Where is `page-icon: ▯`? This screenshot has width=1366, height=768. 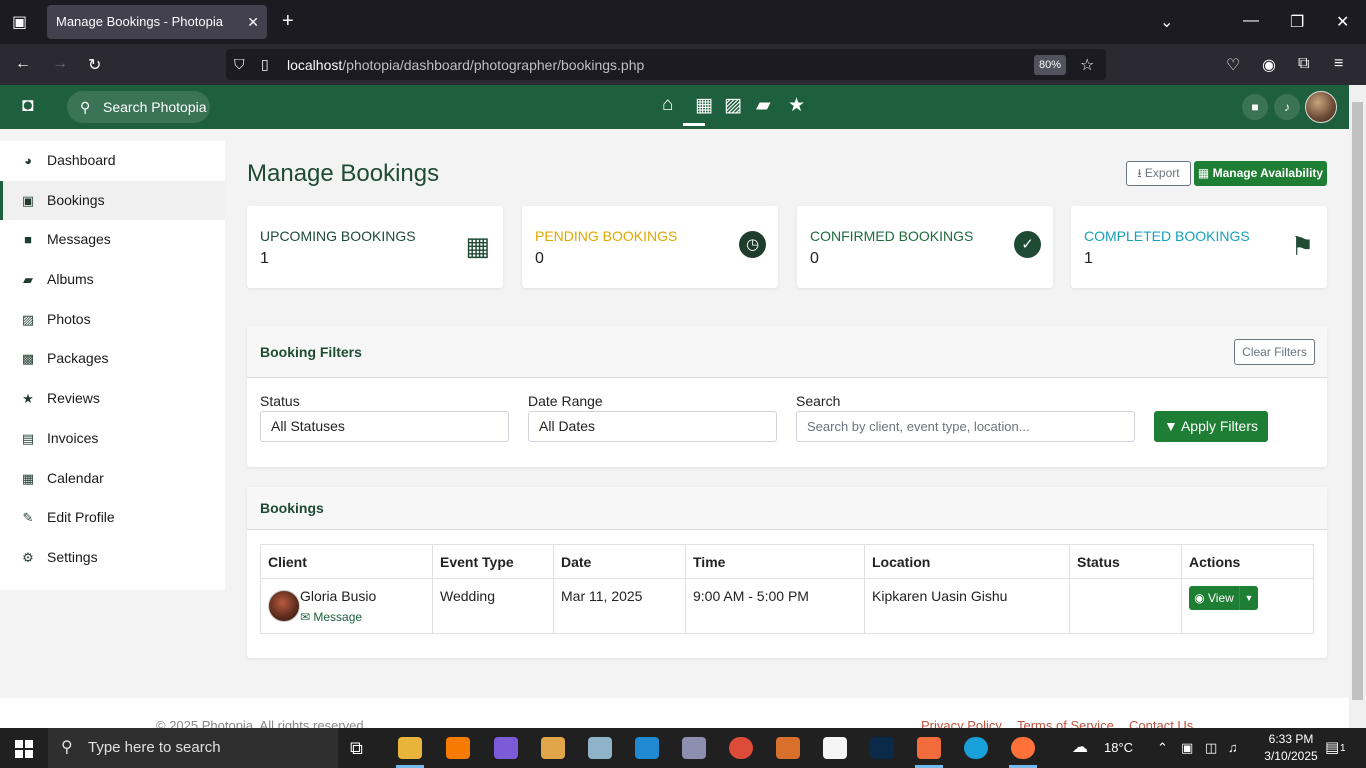
page-icon: ▯ is located at coordinates (265, 64).